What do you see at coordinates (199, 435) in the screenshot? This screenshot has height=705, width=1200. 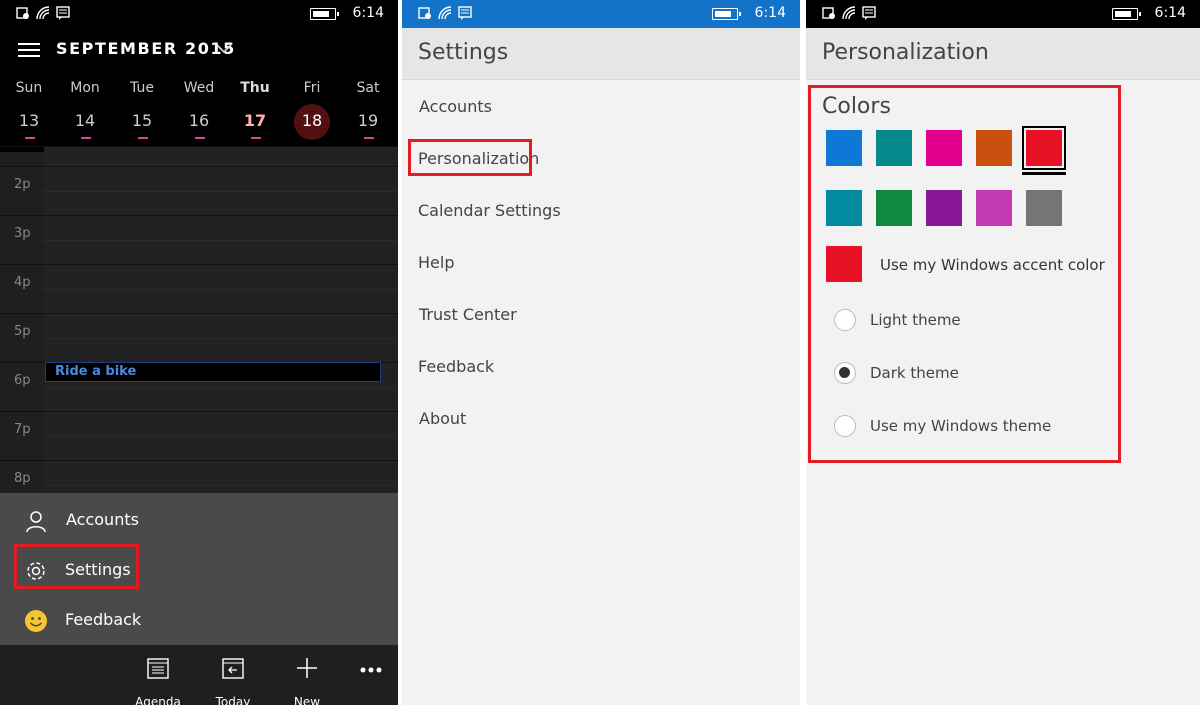 I see `time-row: 7p` at bounding box center [199, 435].